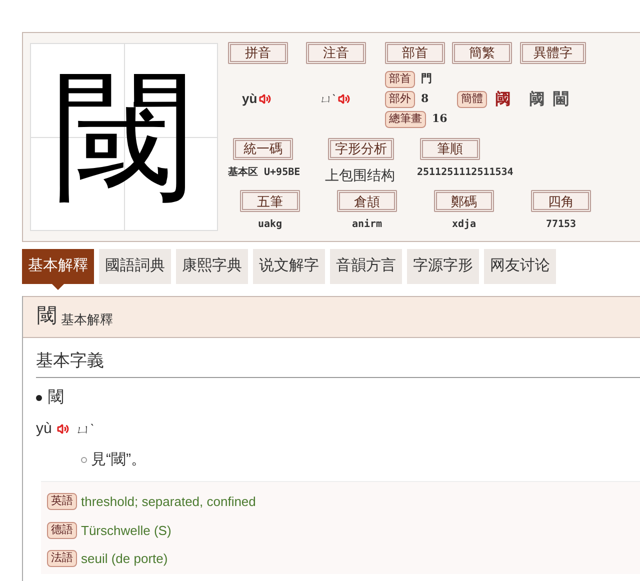  Describe the element at coordinates (264, 173) in the screenshot. I see `code-value: 基本区 U+95BE` at that location.